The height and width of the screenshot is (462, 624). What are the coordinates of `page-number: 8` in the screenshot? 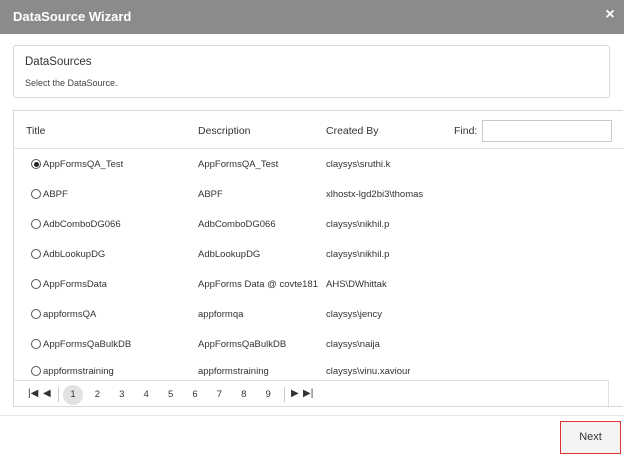 It's located at (244, 395).